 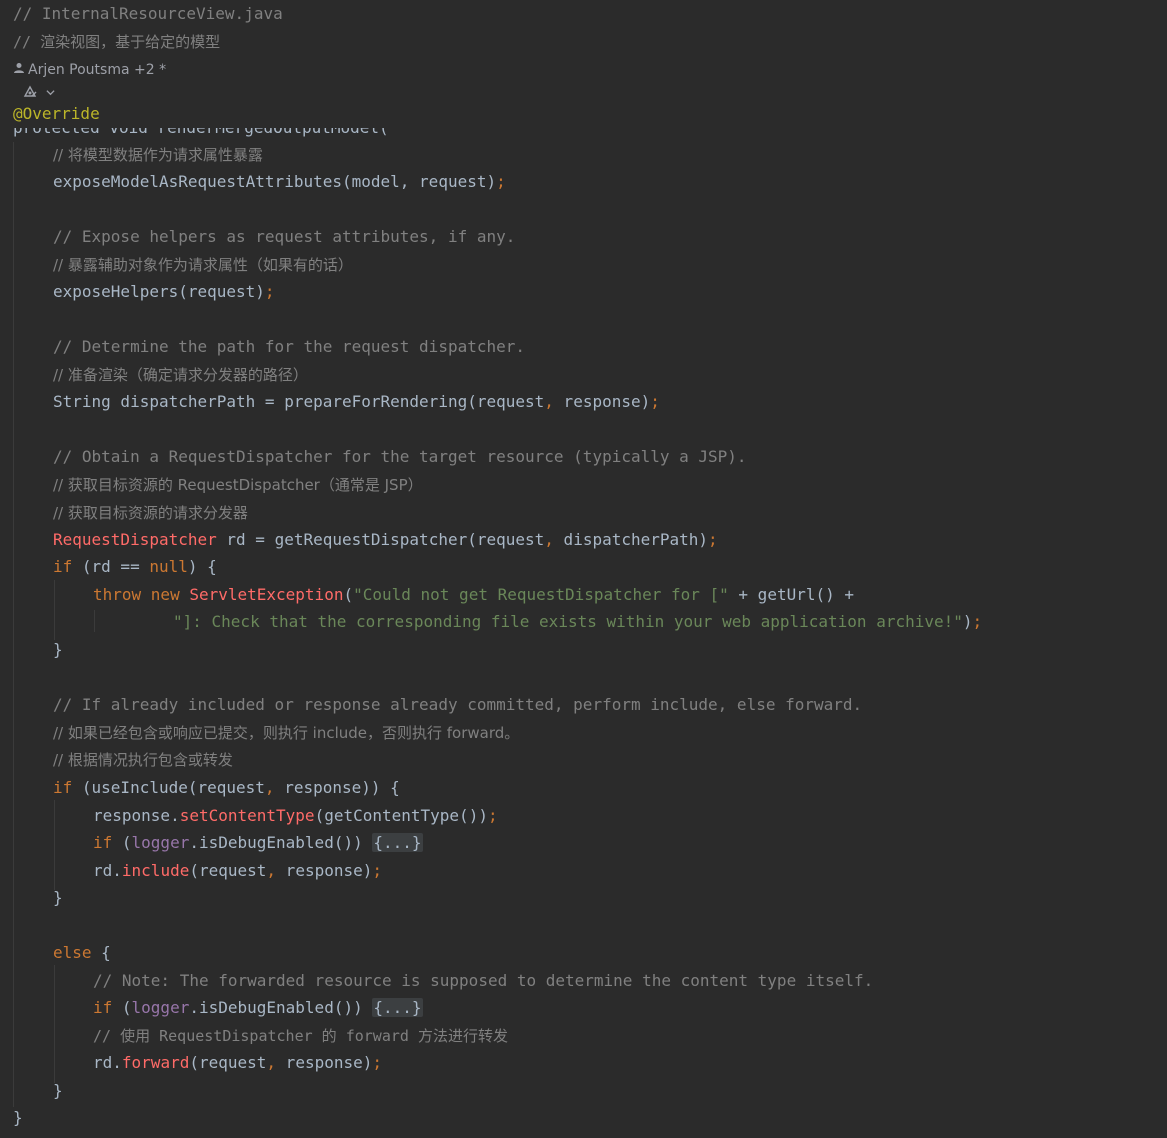 I want to click on code-line: if (useInclude(request, response)) {, so click(x=226, y=788).